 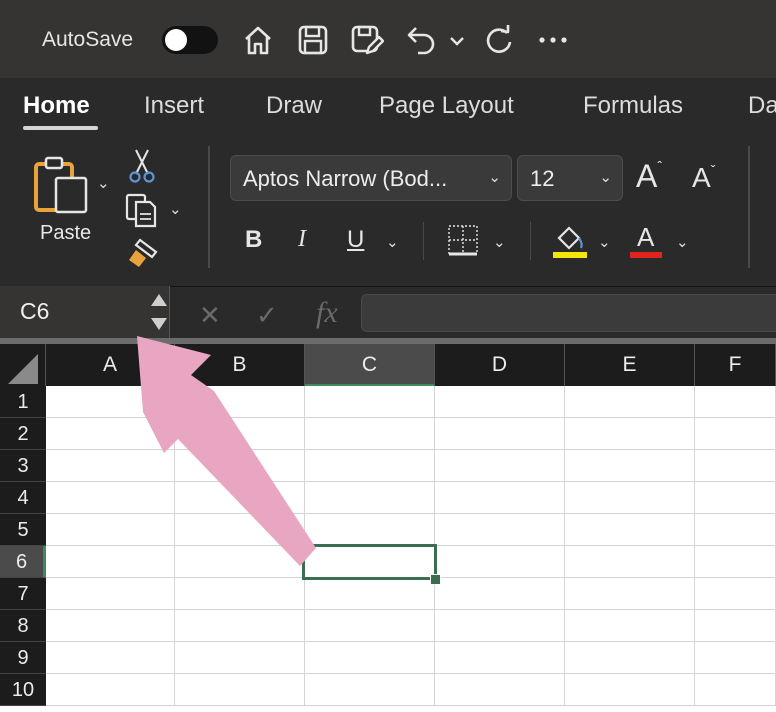 I want to click on cell-b2, so click(x=240, y=434).